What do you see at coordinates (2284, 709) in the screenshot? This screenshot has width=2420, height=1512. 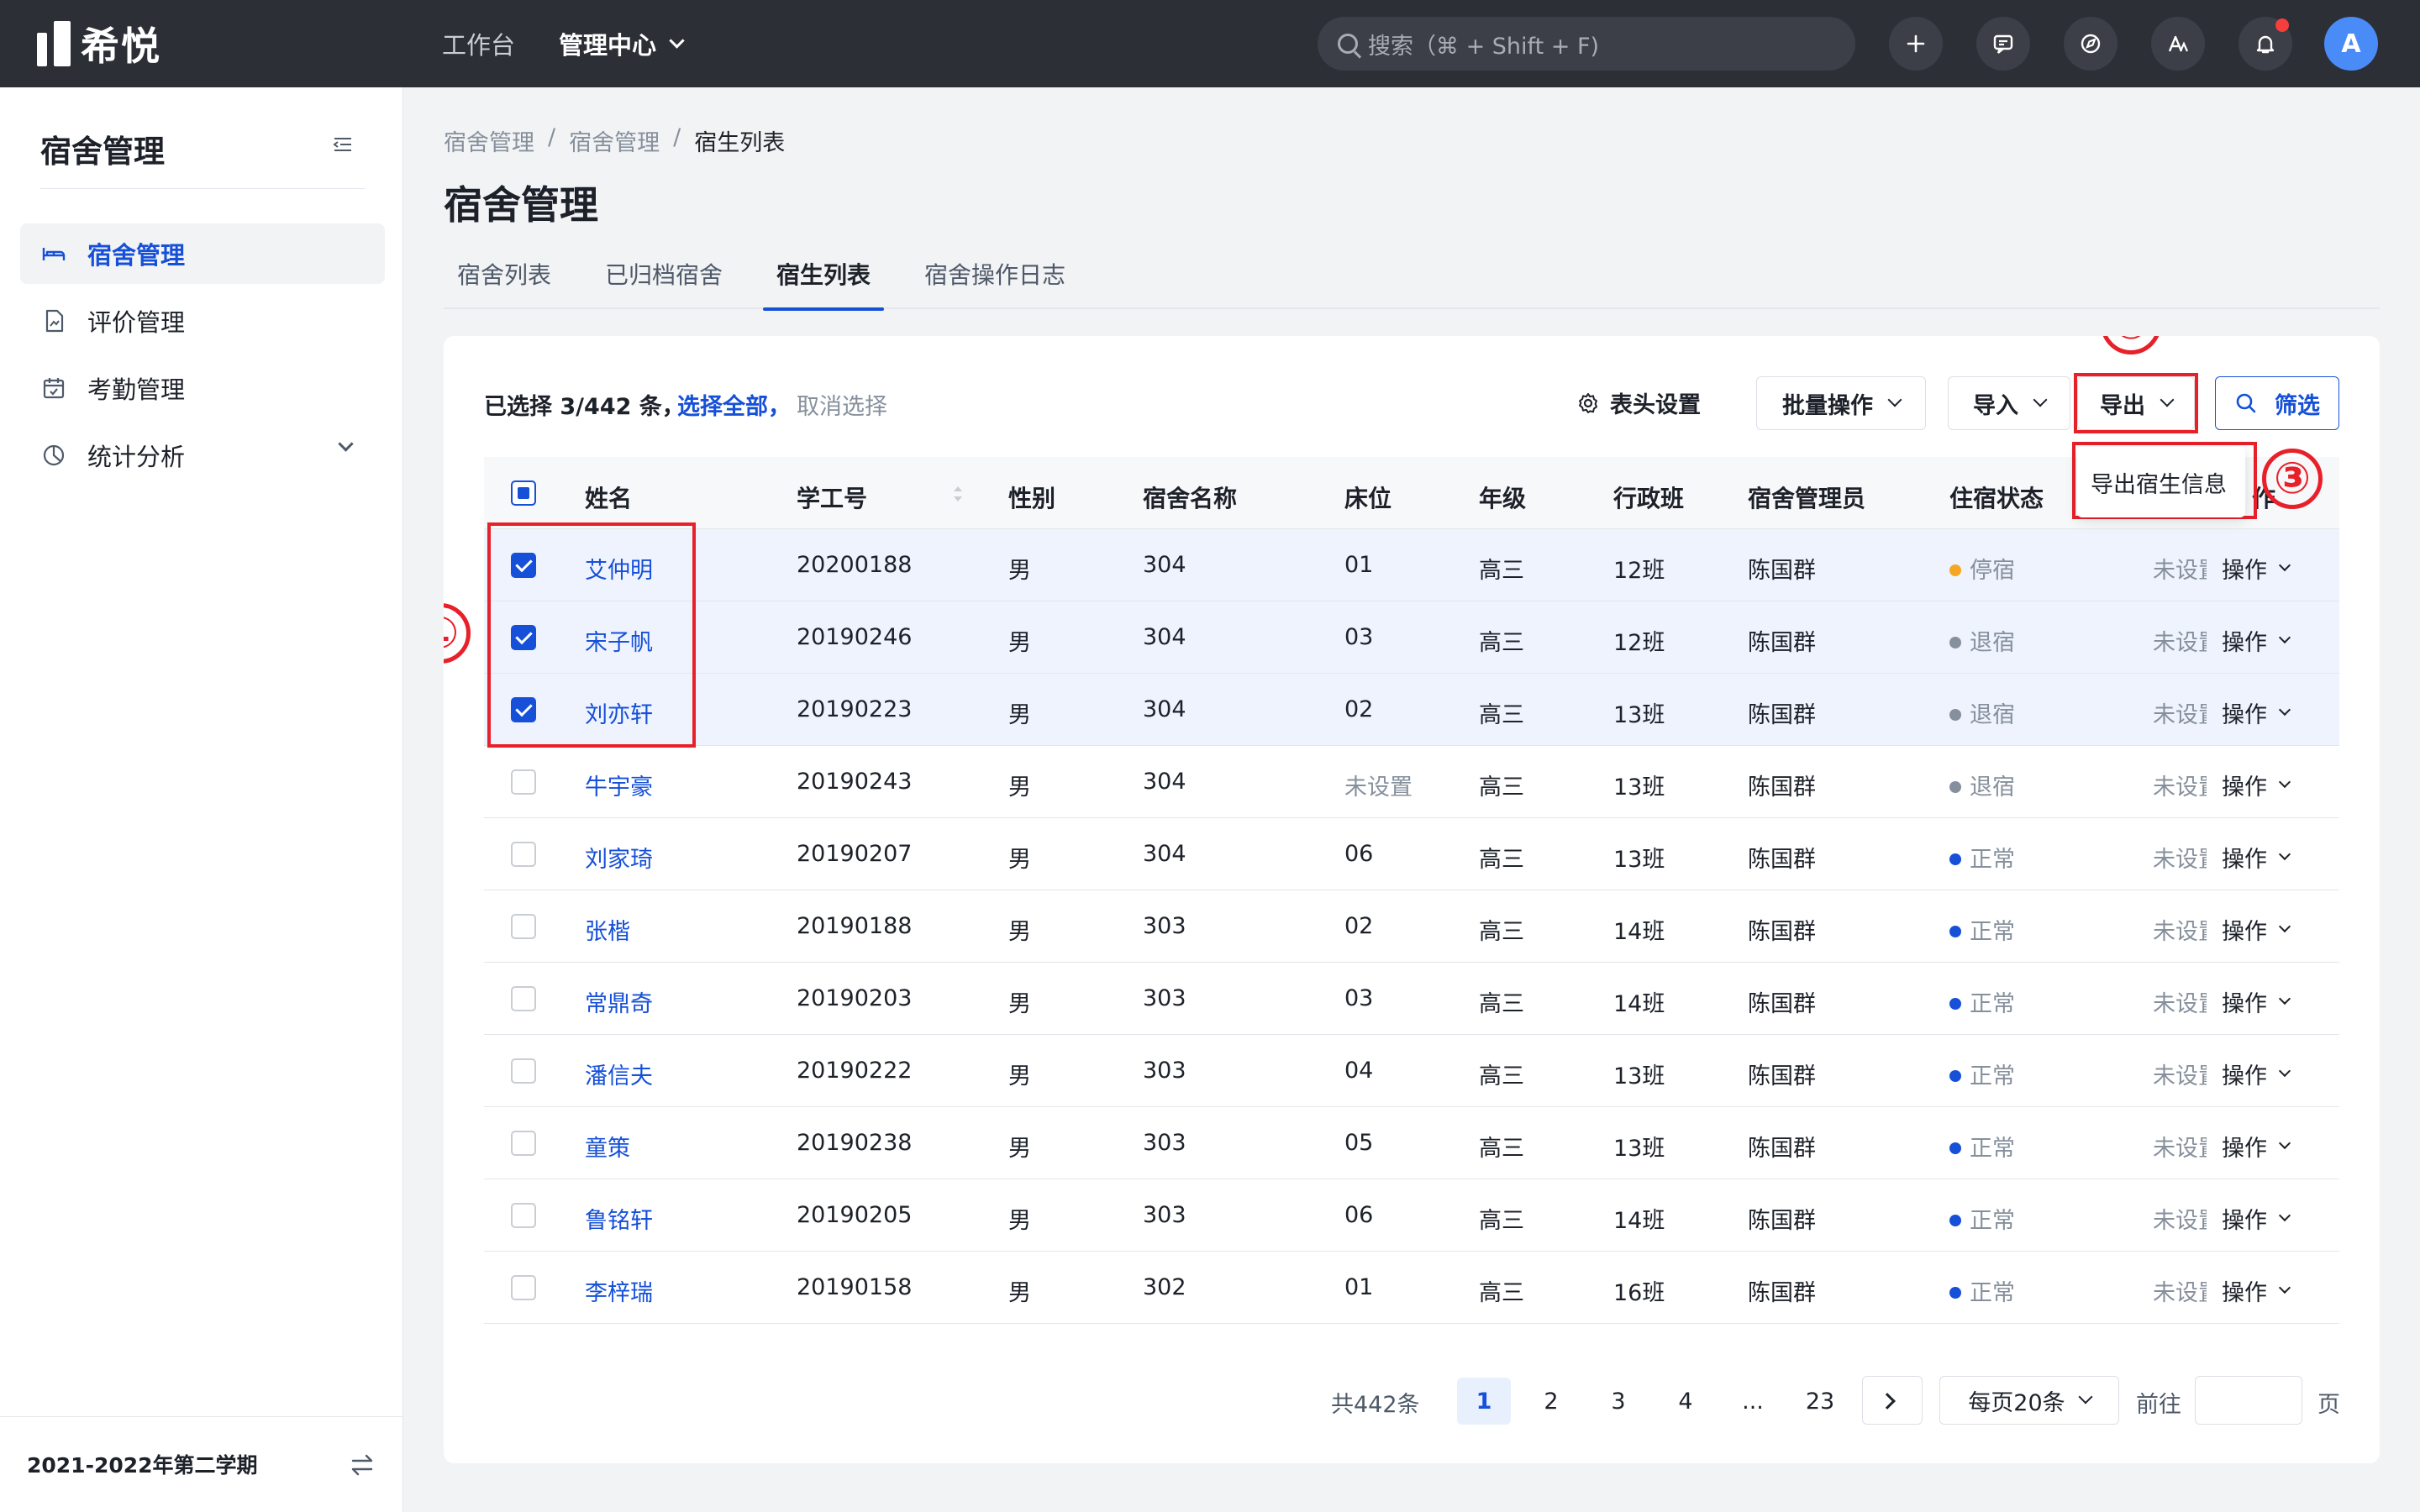 I see `chevron-down-icon` at bounding box center [2284, 709].